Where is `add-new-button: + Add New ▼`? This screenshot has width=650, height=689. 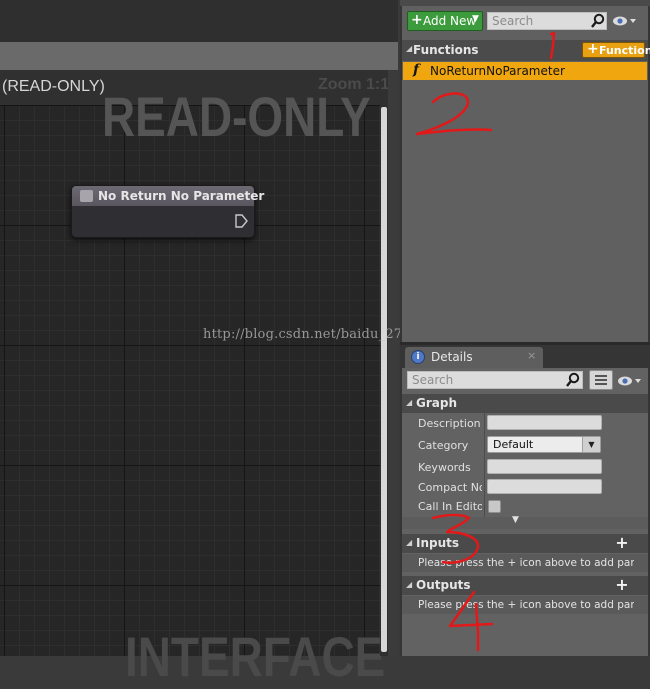
add-new-button: + Add New ▼ is located at coordinates (445, 21).